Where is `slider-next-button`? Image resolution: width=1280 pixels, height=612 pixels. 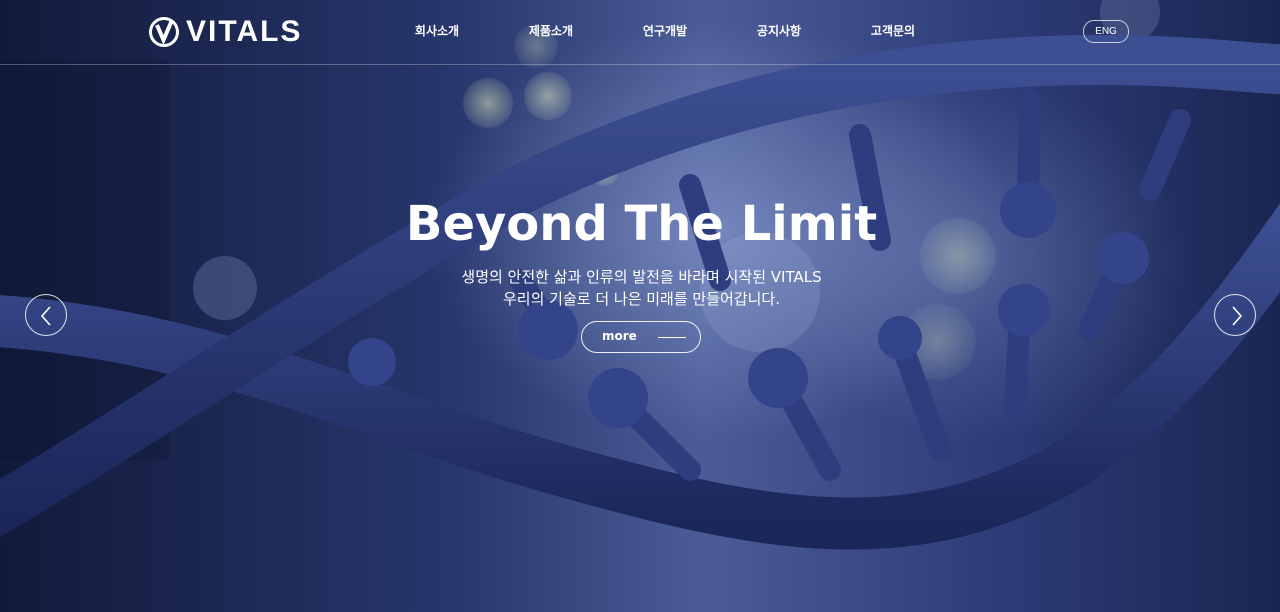 slider-next-button is located at coordinates (1235, 315).